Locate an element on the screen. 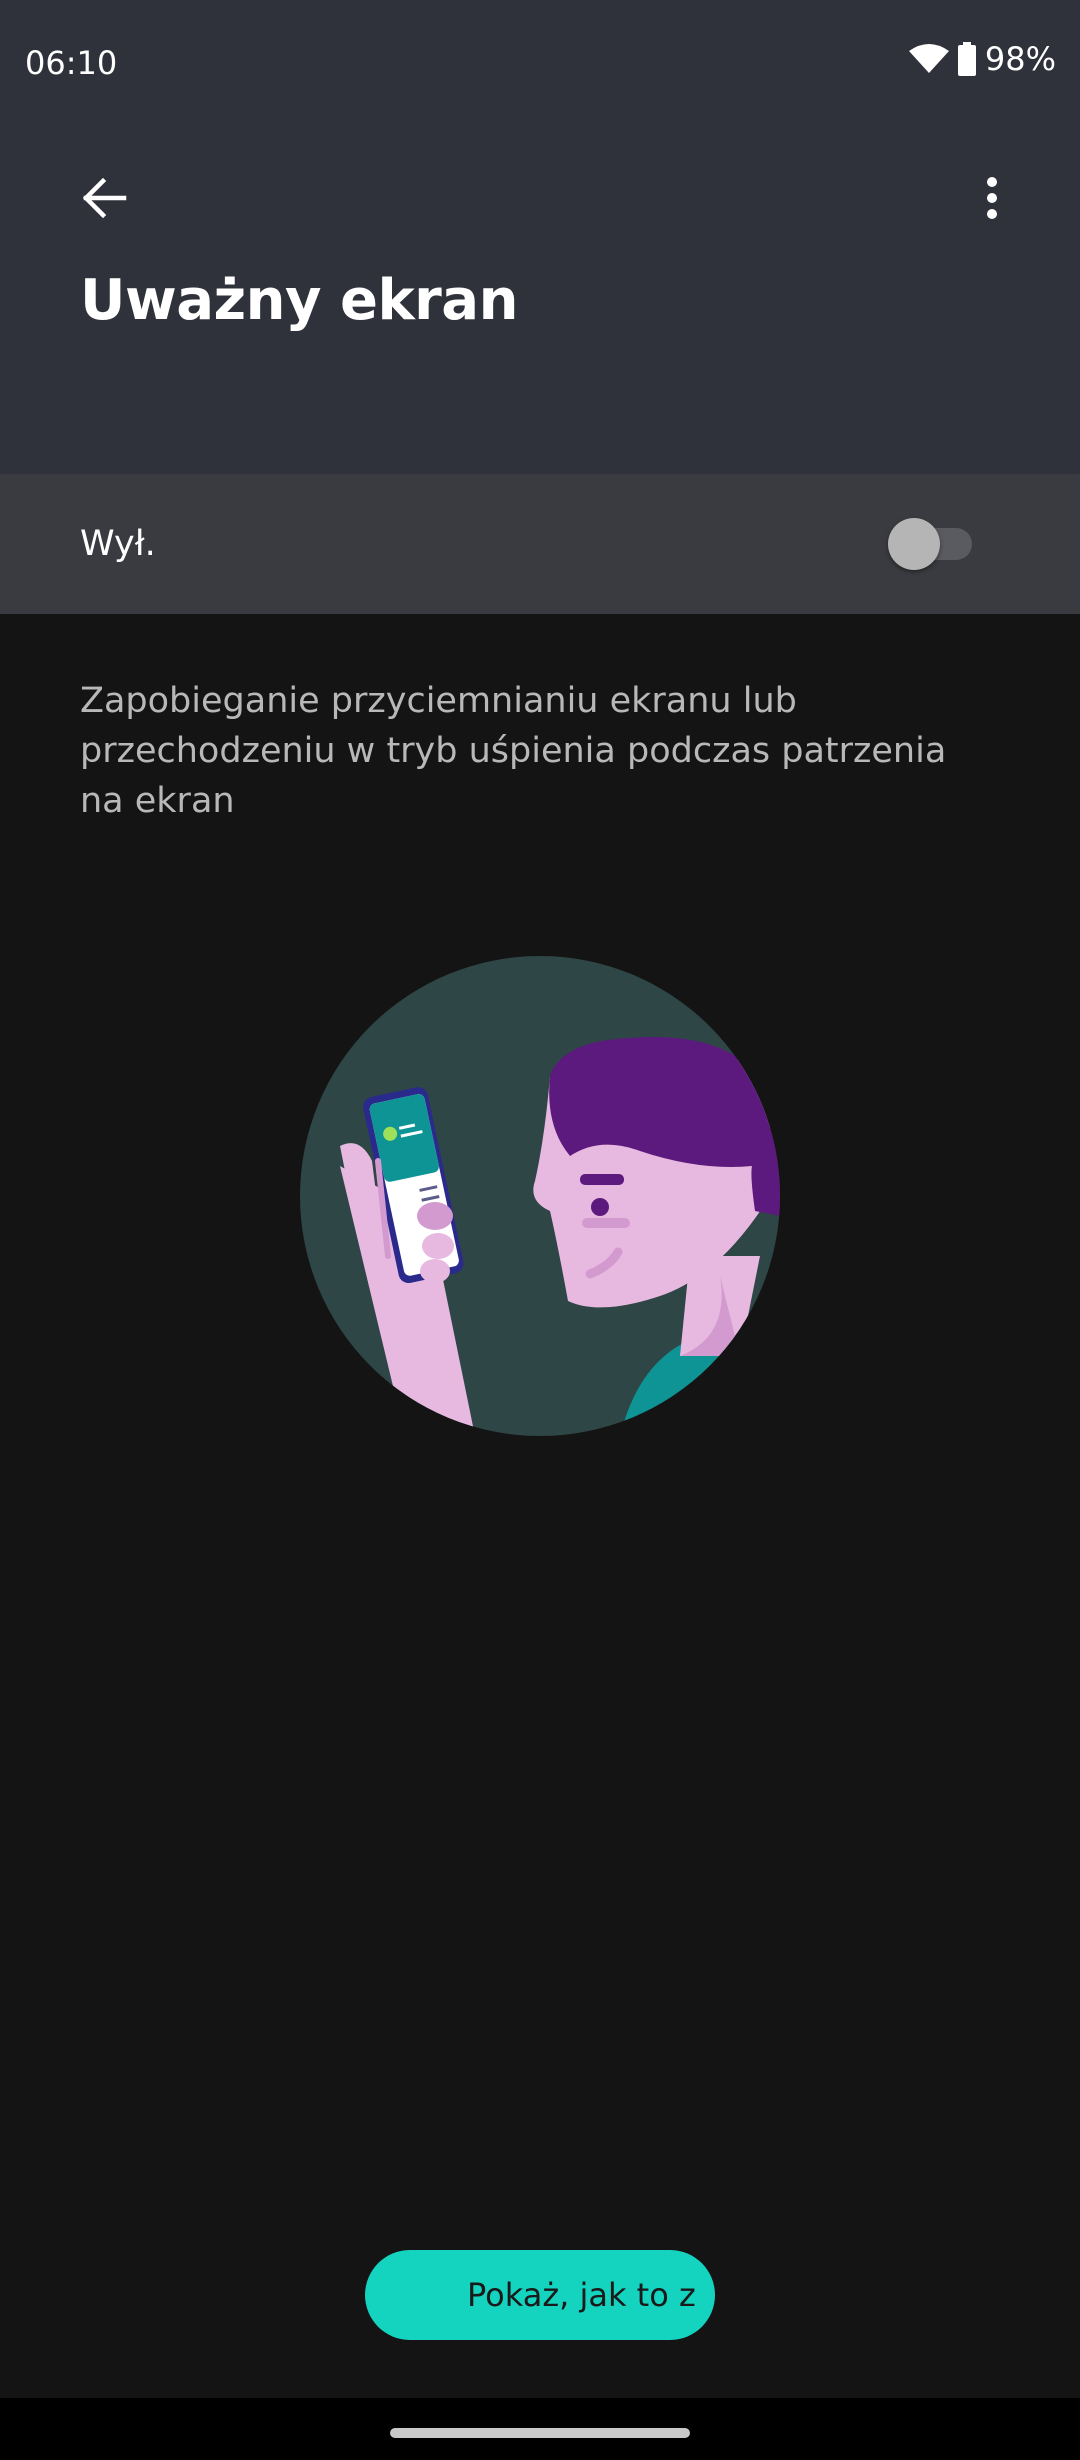 The width and height of the screenshot is (1080, 2460). show-how-it-works-button: Pokaż, jak to z is located at coordinates (540, 2295).